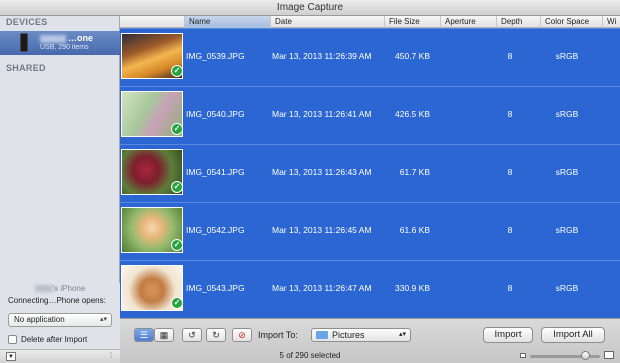 This screenshot has height=363, width=620. Describe the element at coordinates (322, 56) in the screenshot. I see `file-date: Mar 13, 2013 11:26:39 AM` at that location.